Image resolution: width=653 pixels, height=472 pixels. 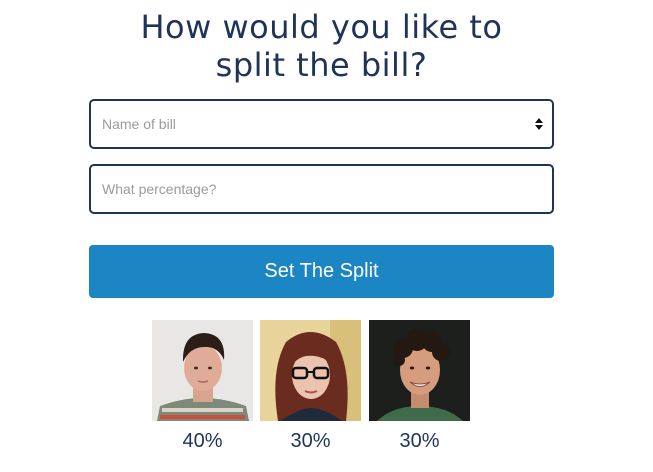 What do you see at coordinates (139, 124) in the screenshot?
I see `bill-name-placeholder: Name of bill` at bounding box center [139, 124].